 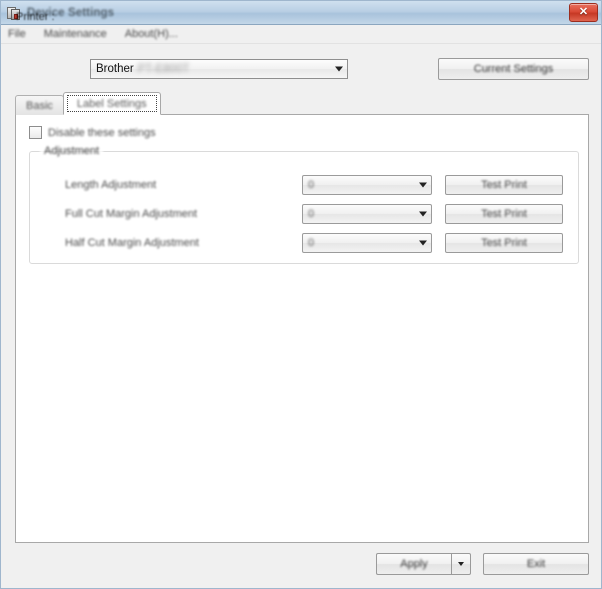 I want to click on close-button: ✕, so click(x=583, y=12).